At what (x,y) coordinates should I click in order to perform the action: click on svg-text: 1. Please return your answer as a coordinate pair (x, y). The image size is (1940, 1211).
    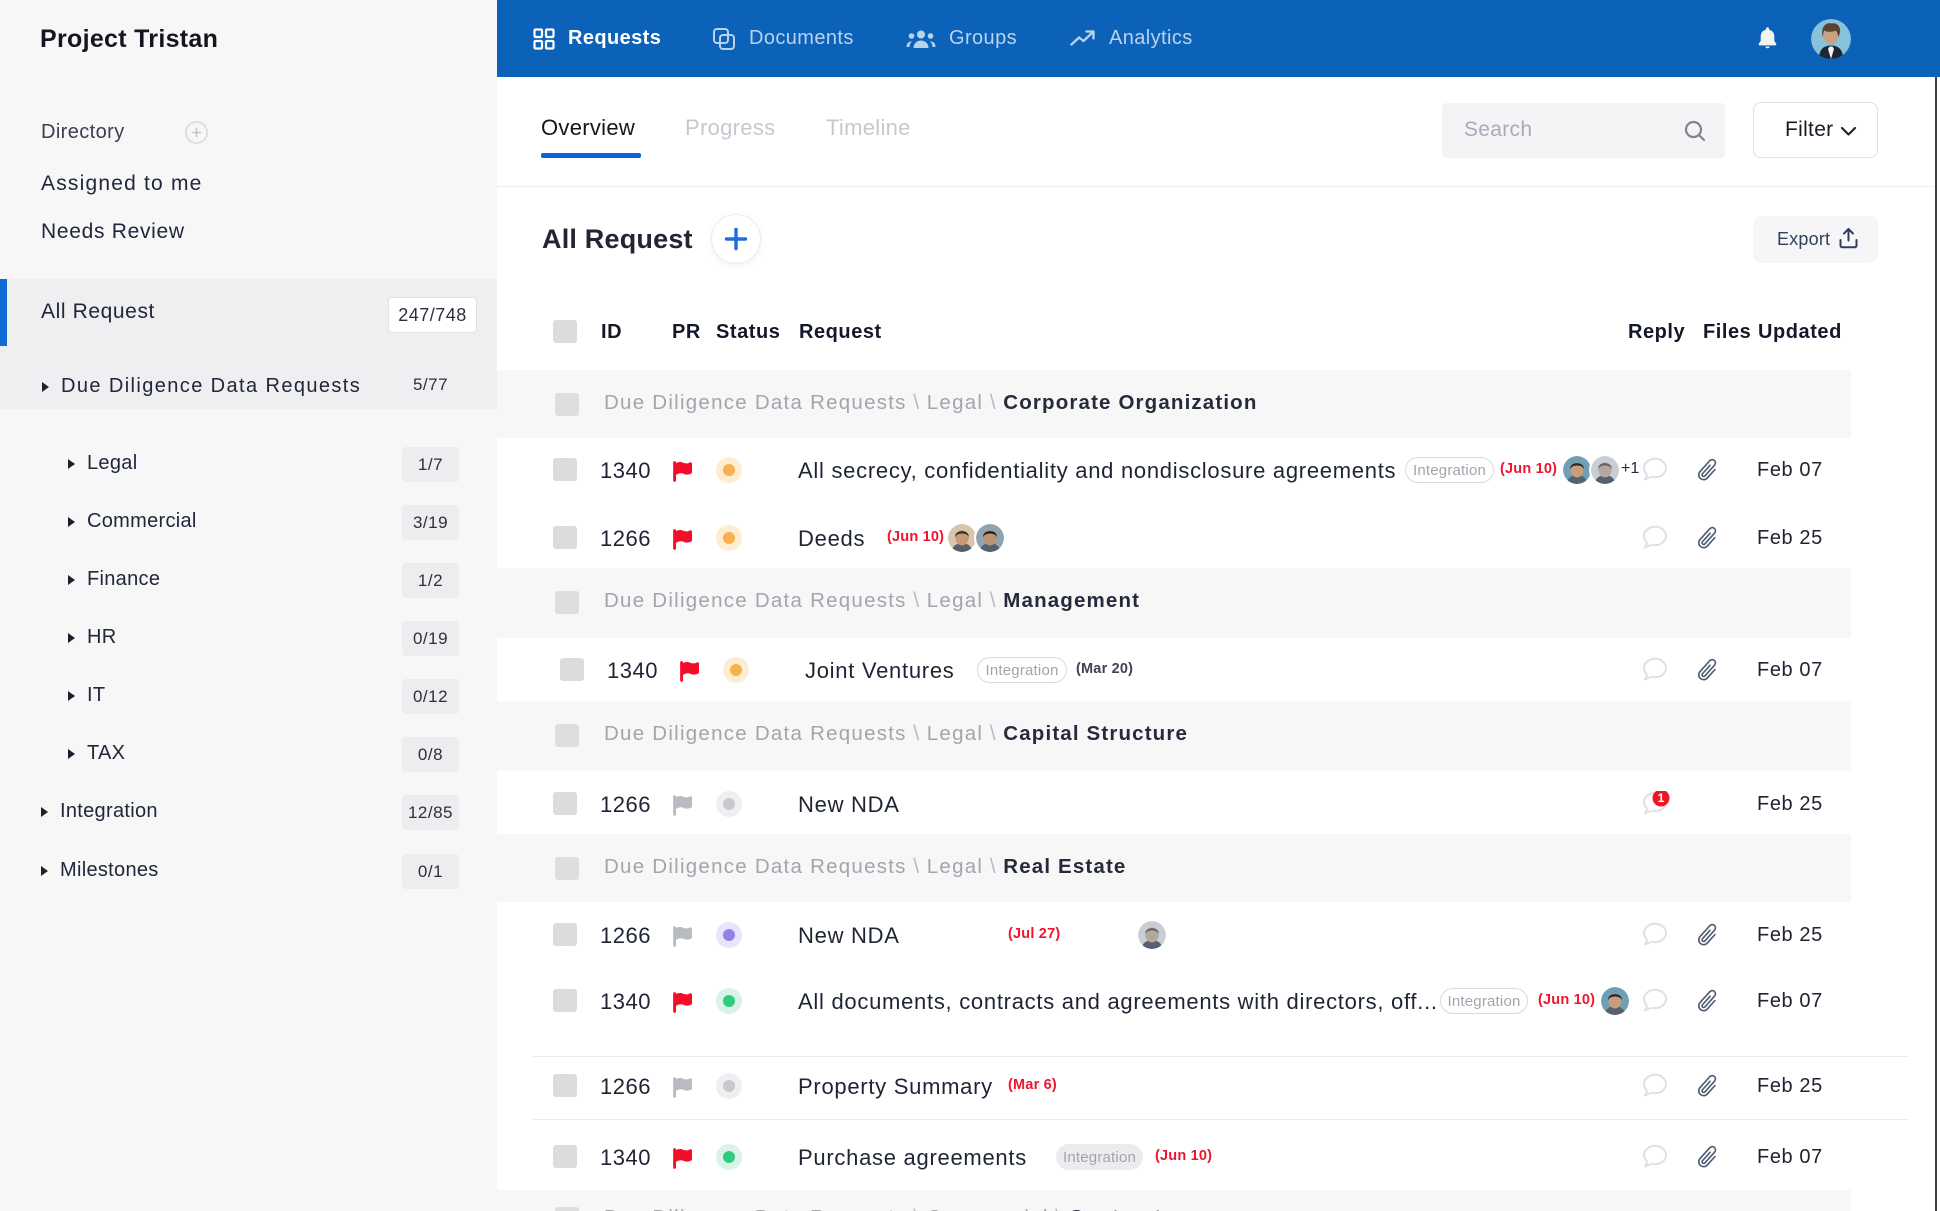
    Looking at the image, I should click on (1661, 798).